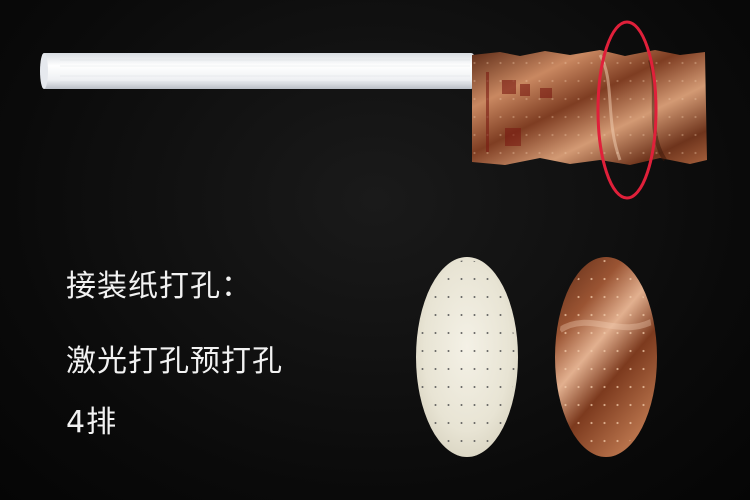 This screenshot has height=500, width=750. What do you see at coordinates (92, 422) in the screenshot?
I see `caption-row-count: 4排` at bounding box center [92, 422].